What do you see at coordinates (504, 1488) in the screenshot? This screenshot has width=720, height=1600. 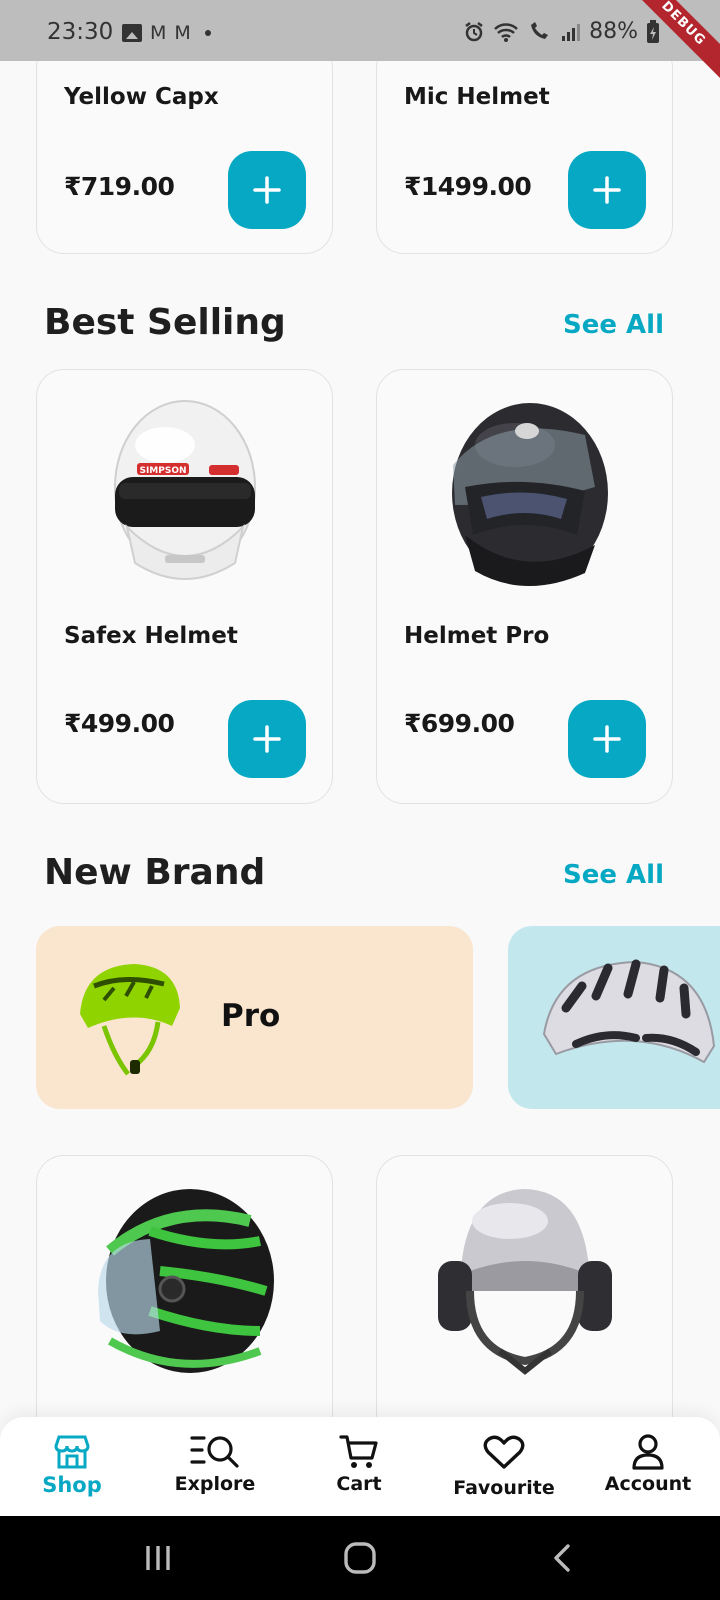 I see `nav-label: Favourite` at bounding box center [504, 1488].